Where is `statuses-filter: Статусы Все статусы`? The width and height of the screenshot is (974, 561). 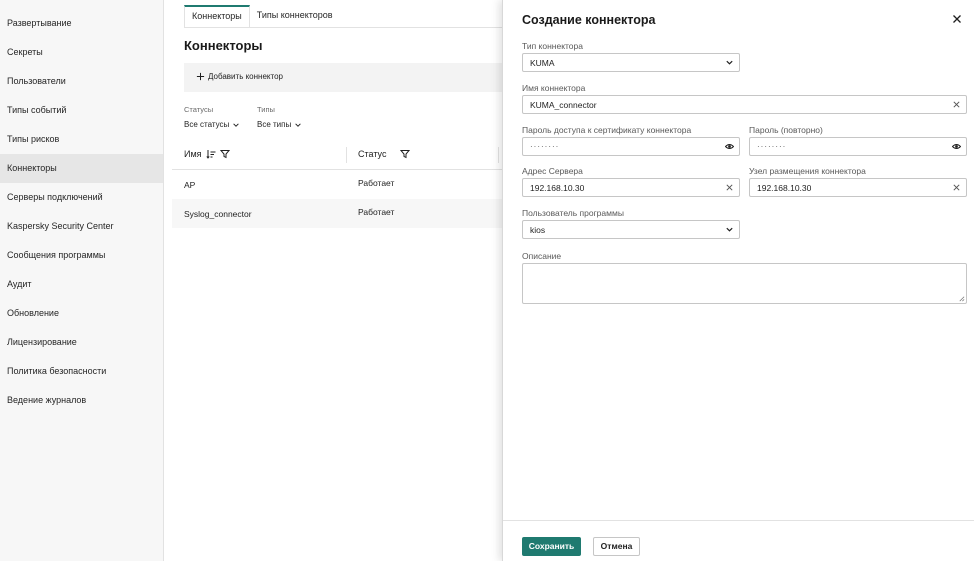
statuses-filter: Статусы Все статусы is located at coordinates (212, 117).